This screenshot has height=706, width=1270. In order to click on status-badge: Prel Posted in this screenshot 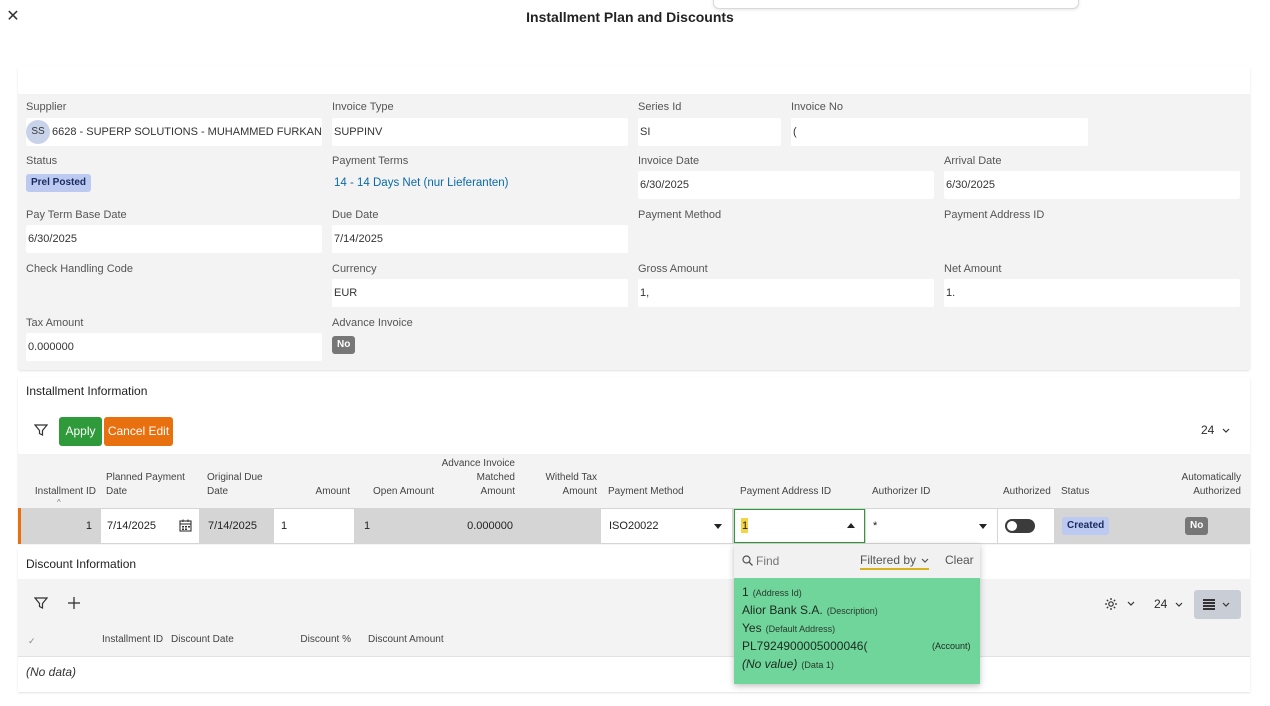, I will do `click(59, 183)`.